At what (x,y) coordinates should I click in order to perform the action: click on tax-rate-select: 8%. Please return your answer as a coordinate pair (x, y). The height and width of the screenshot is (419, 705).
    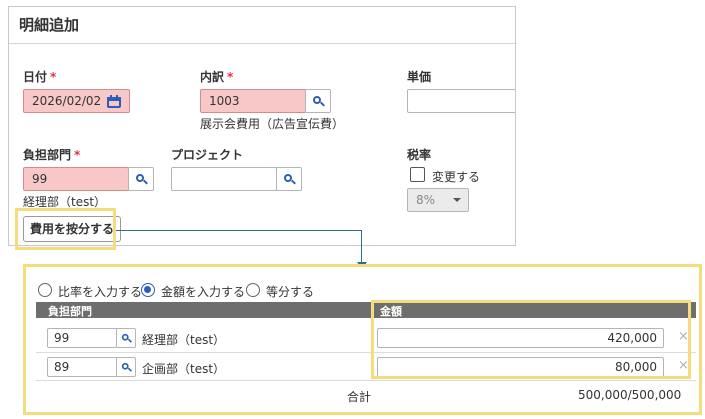
    Looking at the image, I should click on (438, 200).